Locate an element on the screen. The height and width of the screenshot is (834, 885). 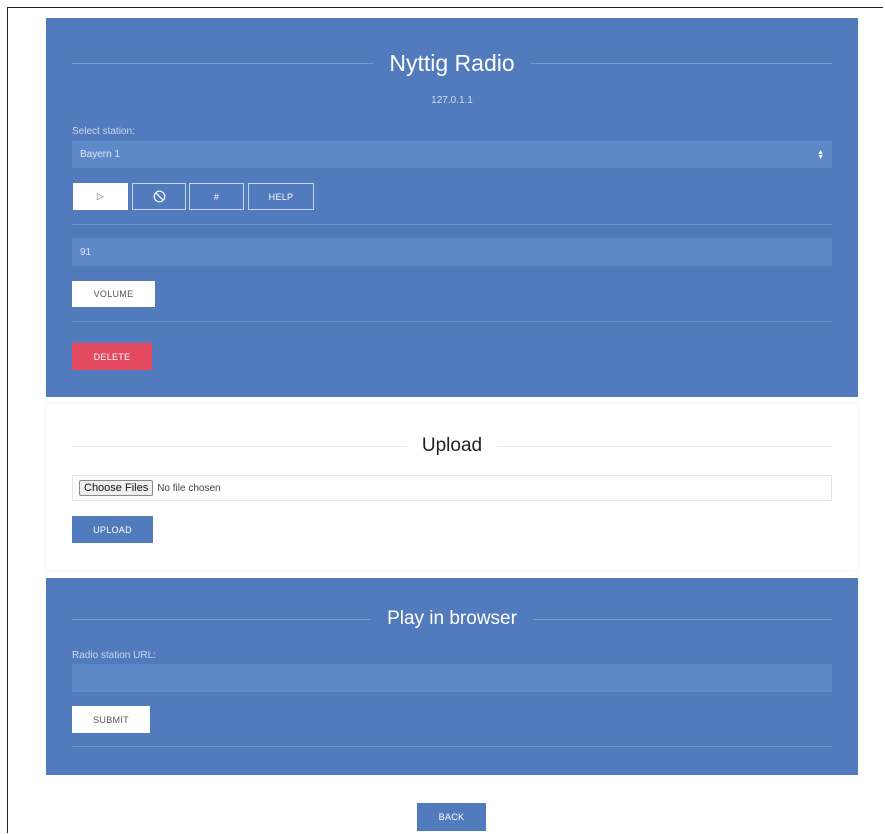
play-icon: ▷ is located at coordinates (100, 196).